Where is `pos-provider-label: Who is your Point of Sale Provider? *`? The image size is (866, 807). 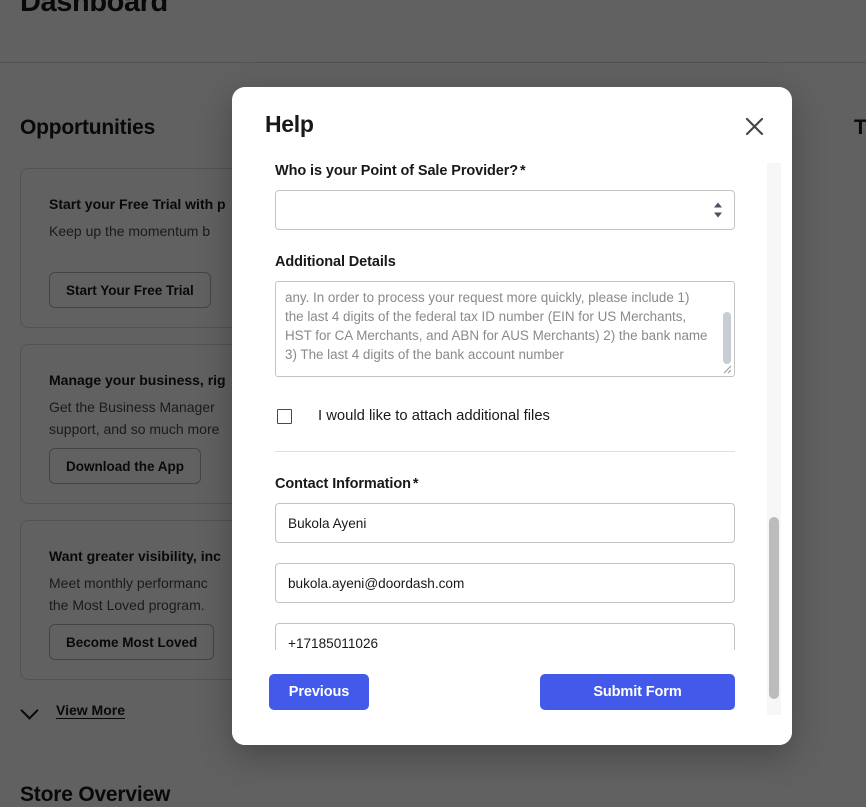
pos-provider-label: Who is your Point of Sale Provider? * is located at coordinates (505, 171).